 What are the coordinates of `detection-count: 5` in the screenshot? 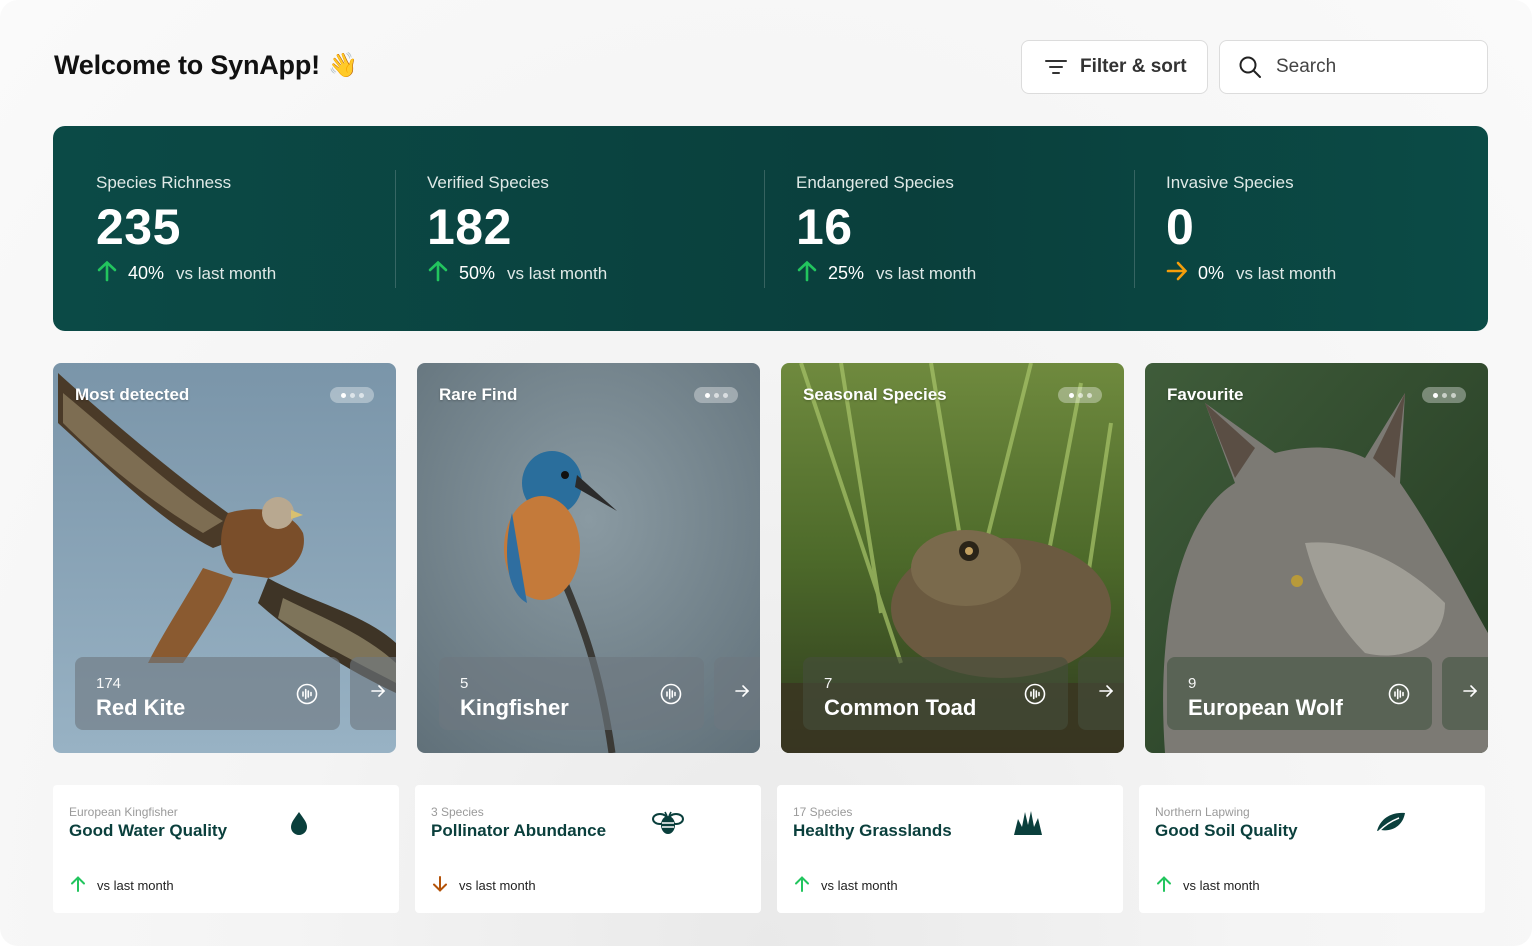 It's located at (464, 683).